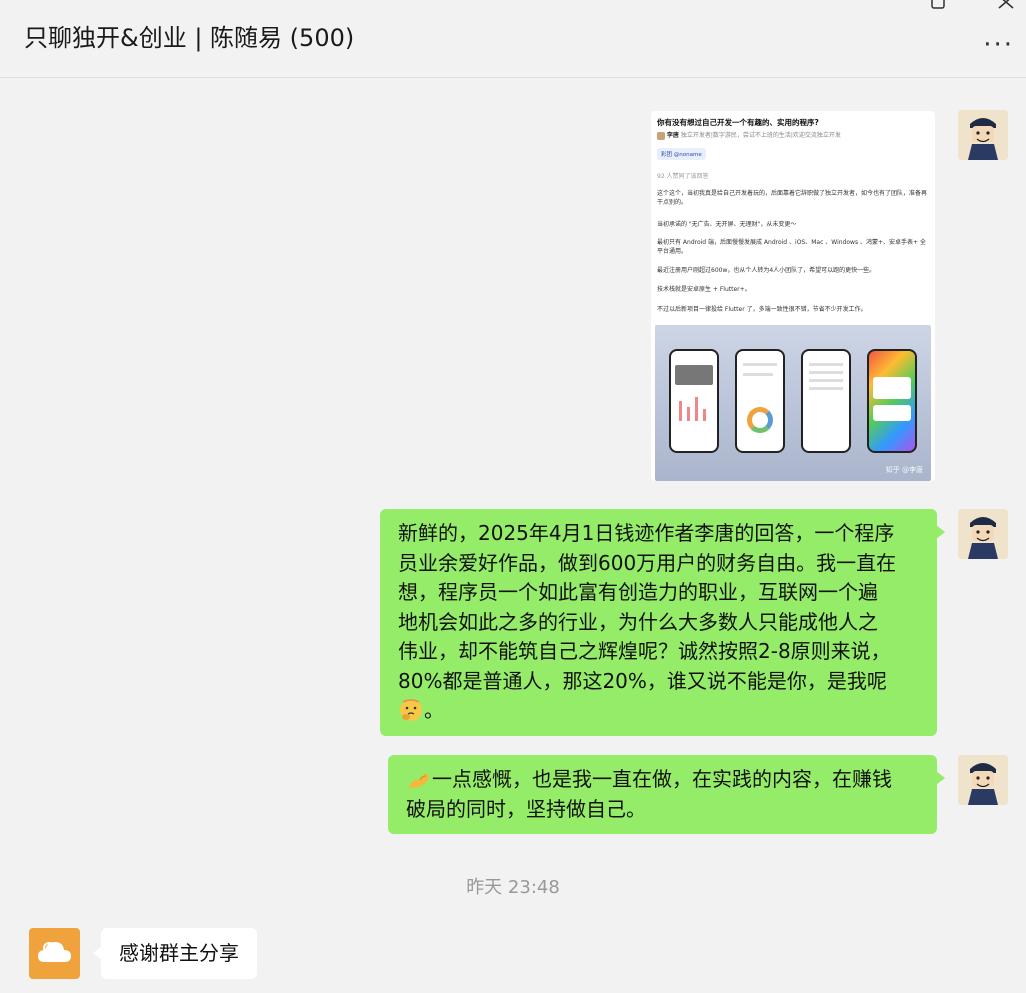 Image resolution: width=1026 pixels, height=993 pixels. I want to click on image-paragraph: 当初承诺的 "无广告、无开屏、无理财"，从未变更～, so click(727, 224).